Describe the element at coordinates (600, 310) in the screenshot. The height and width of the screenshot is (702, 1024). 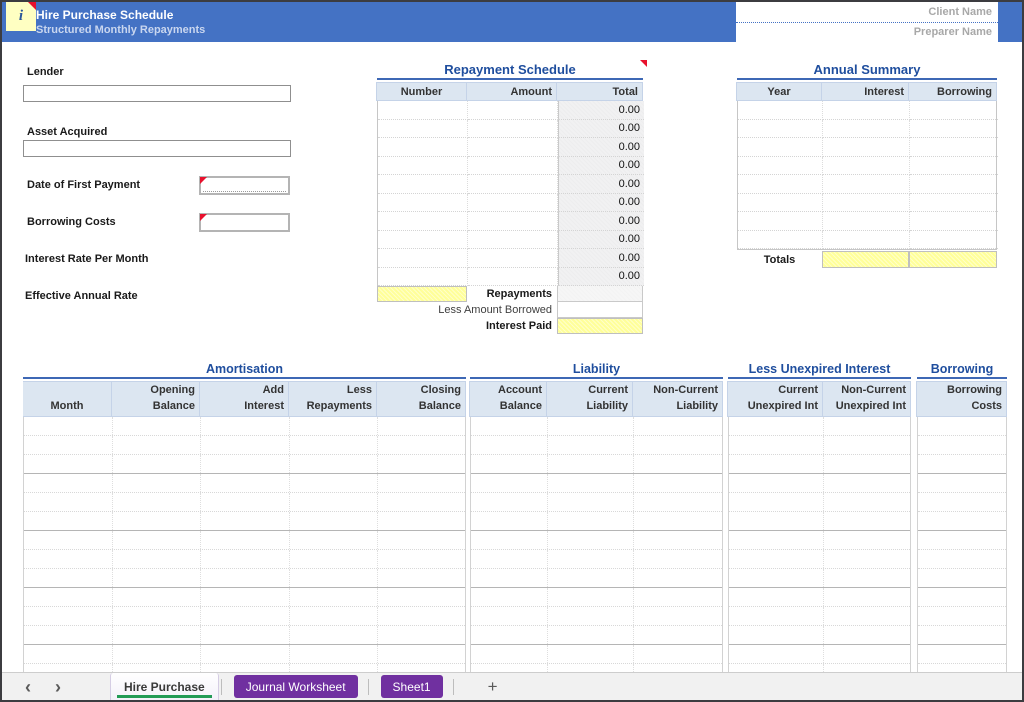
I see `less-amount-borrowed-cell` at that location.